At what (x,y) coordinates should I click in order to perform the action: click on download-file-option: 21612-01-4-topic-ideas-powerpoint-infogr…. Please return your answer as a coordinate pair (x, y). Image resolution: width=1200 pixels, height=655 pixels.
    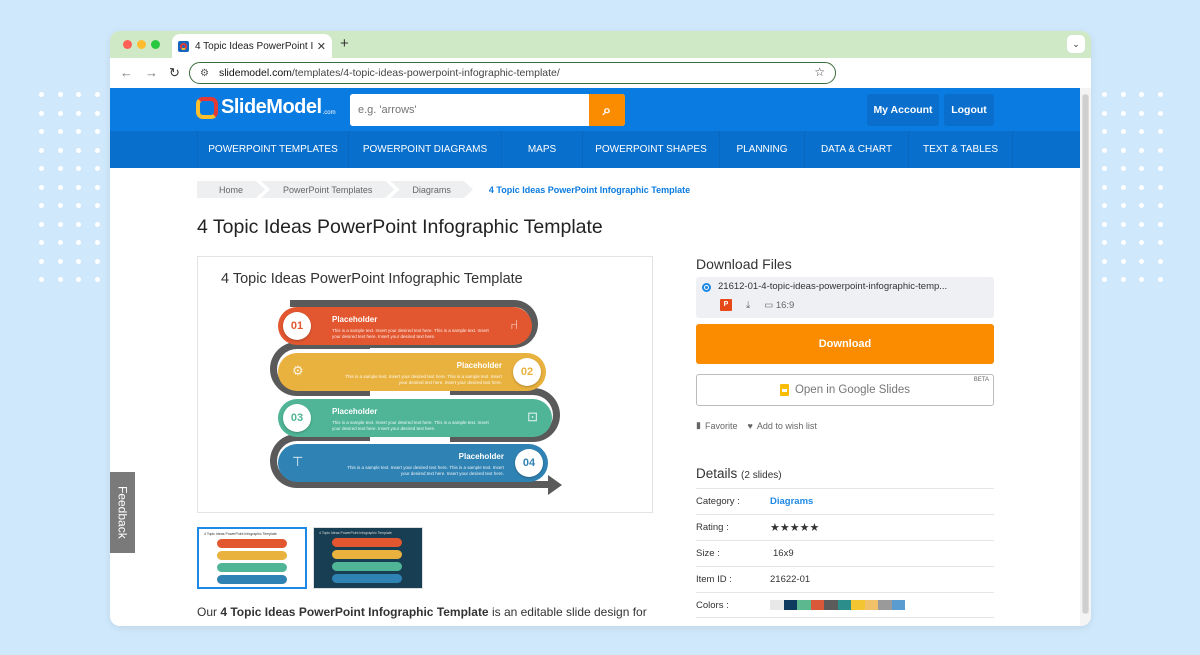
    Looking at the image, I should click on (845, 297).